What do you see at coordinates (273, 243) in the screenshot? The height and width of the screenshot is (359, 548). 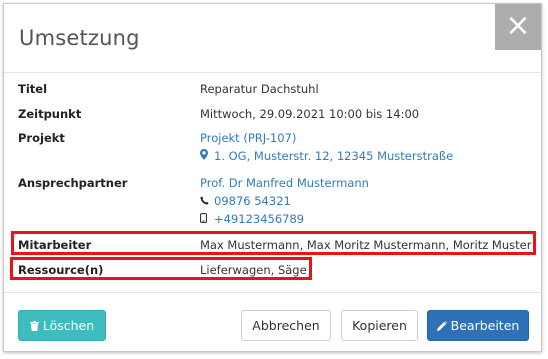 I see `highlight-mitarbeiter` at bounding box center [273, 243].